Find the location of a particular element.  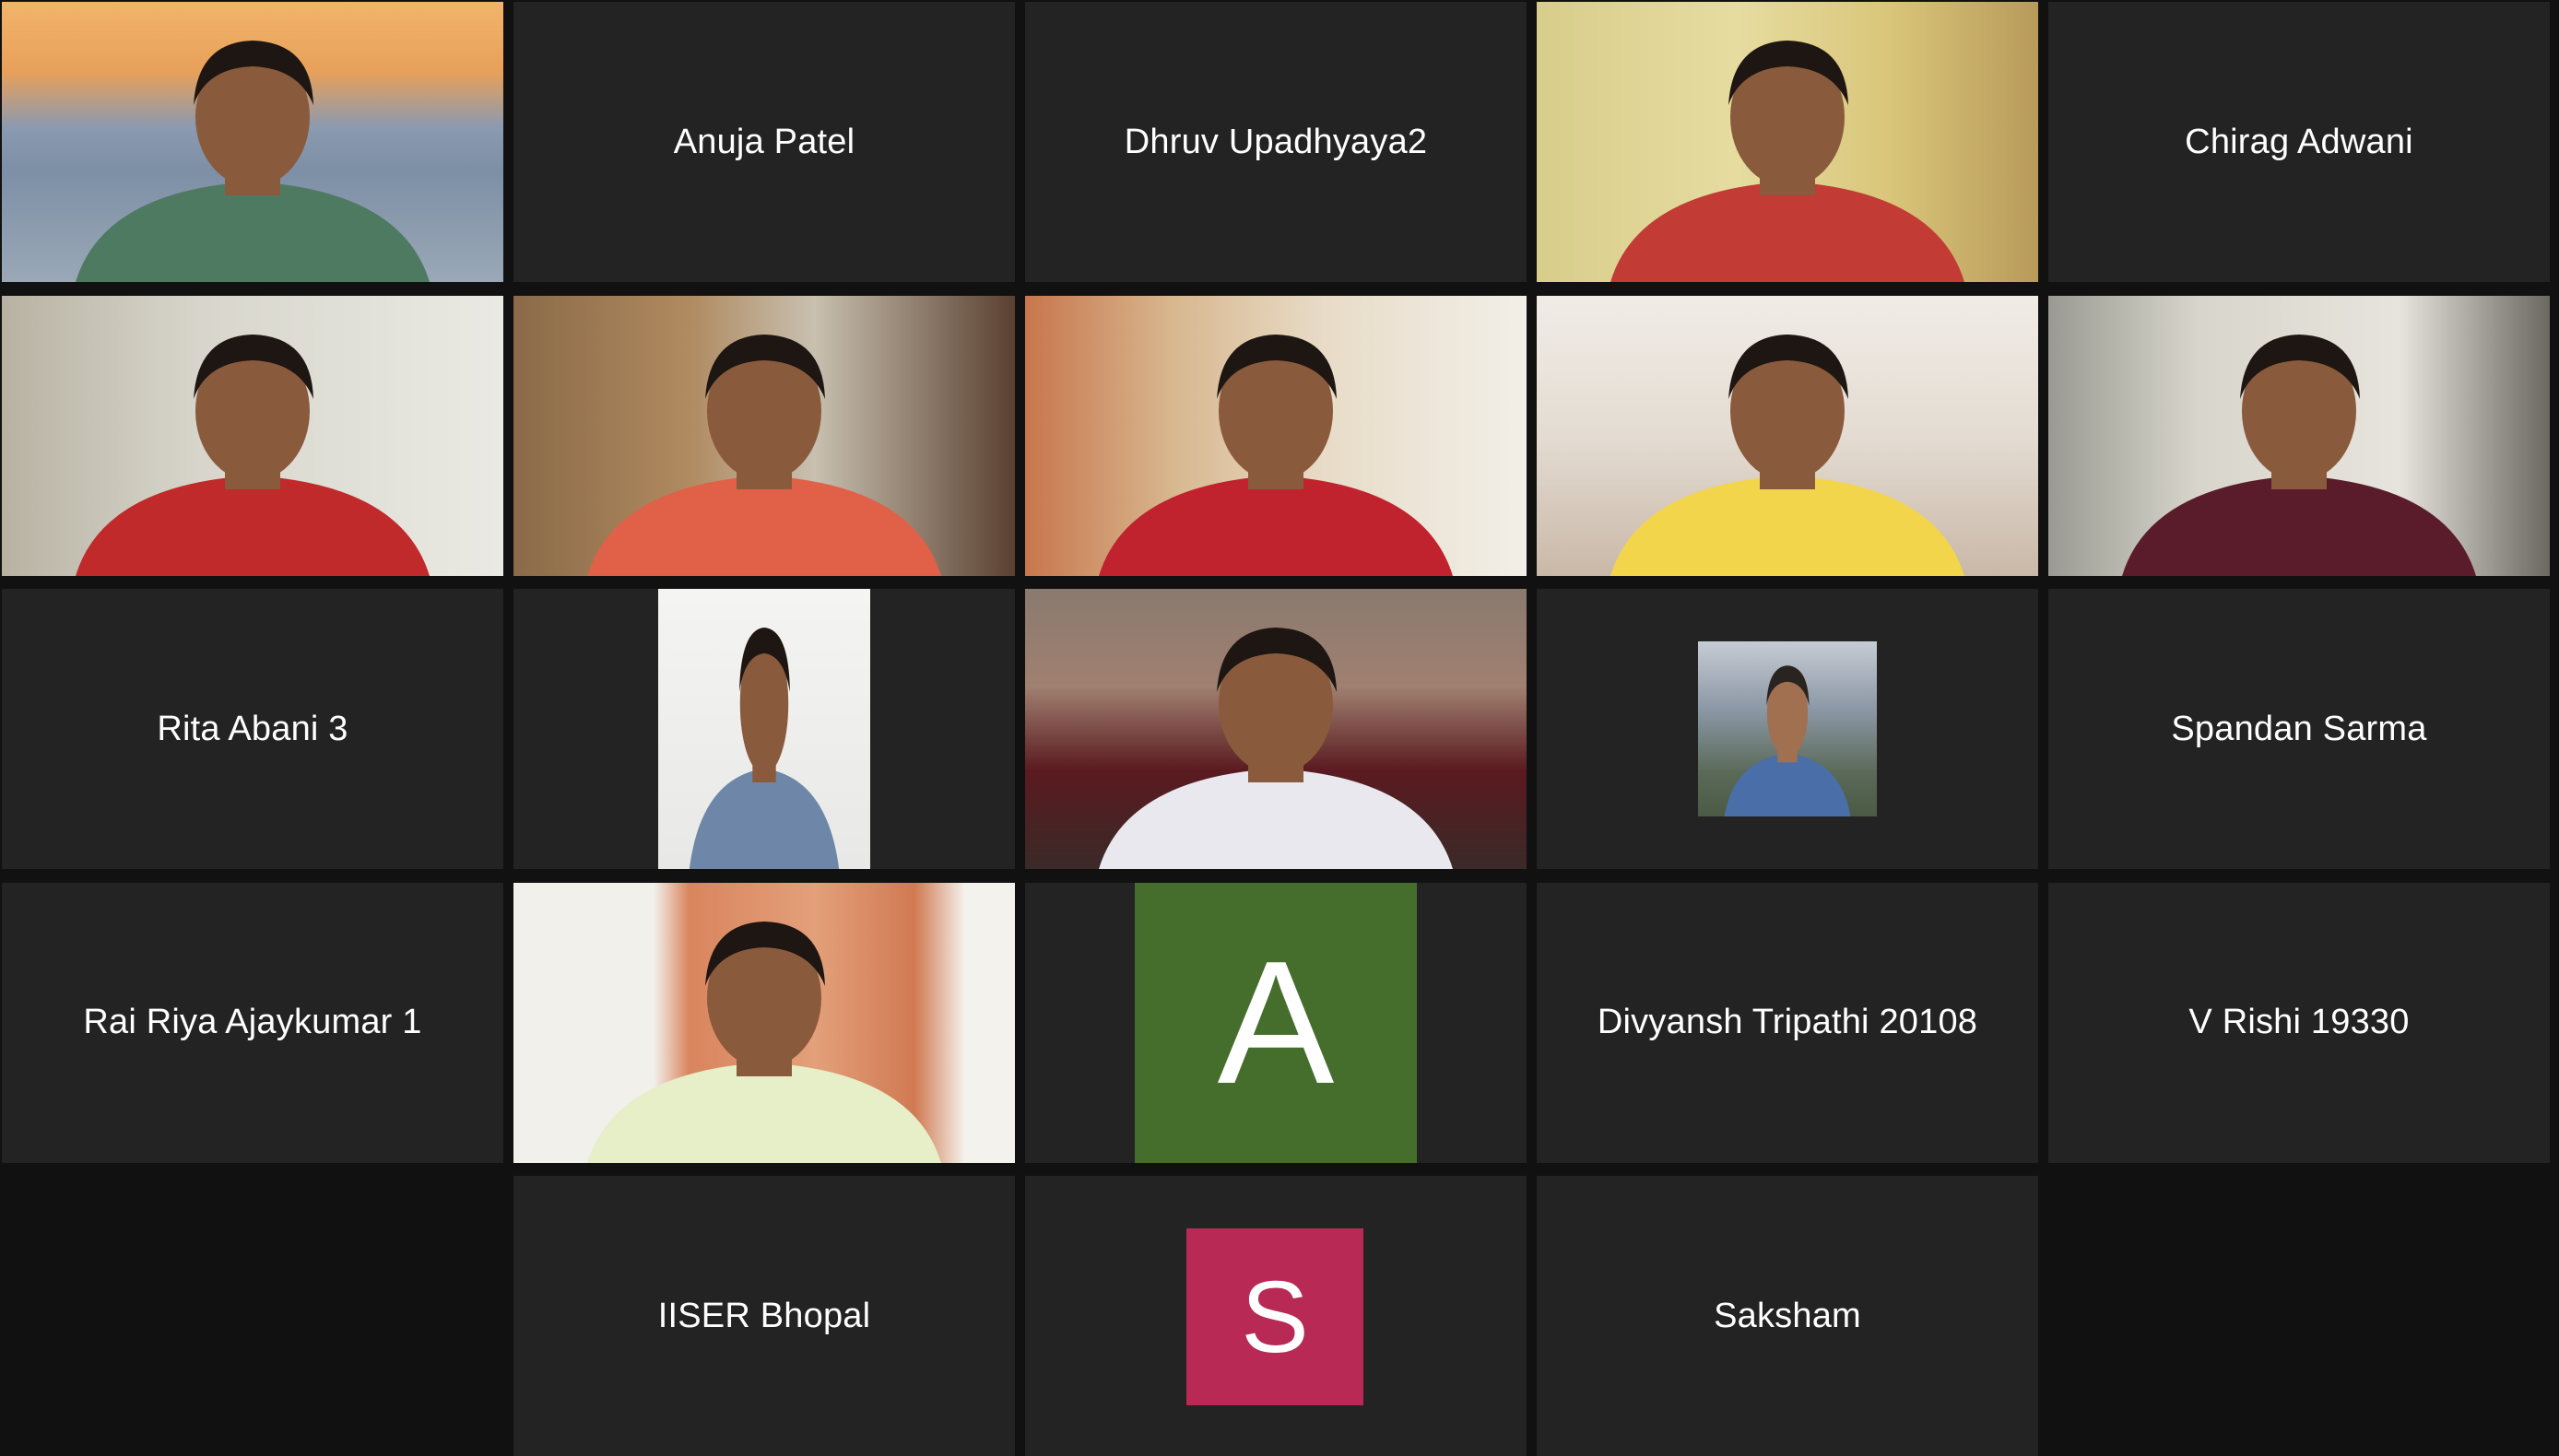

avatar: S is located at coordinates (1274, 1316).